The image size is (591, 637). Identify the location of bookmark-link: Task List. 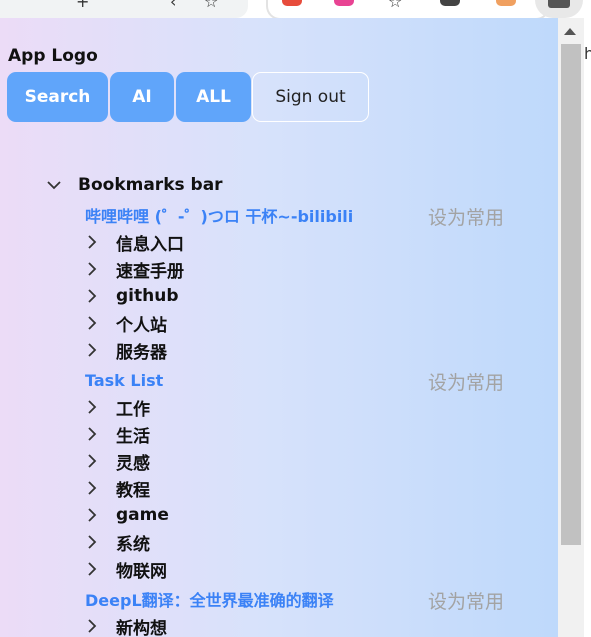
(124, 380).